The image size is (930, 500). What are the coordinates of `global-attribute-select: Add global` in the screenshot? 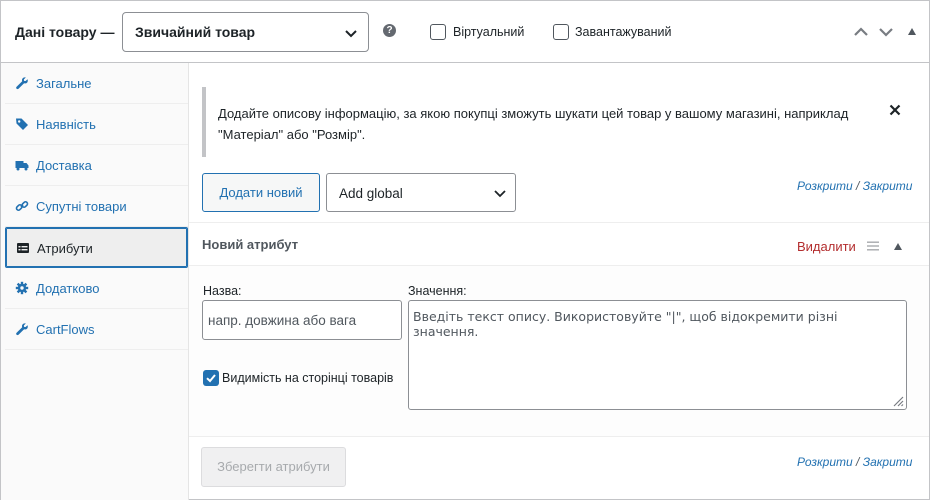 It's located at (421, 192).